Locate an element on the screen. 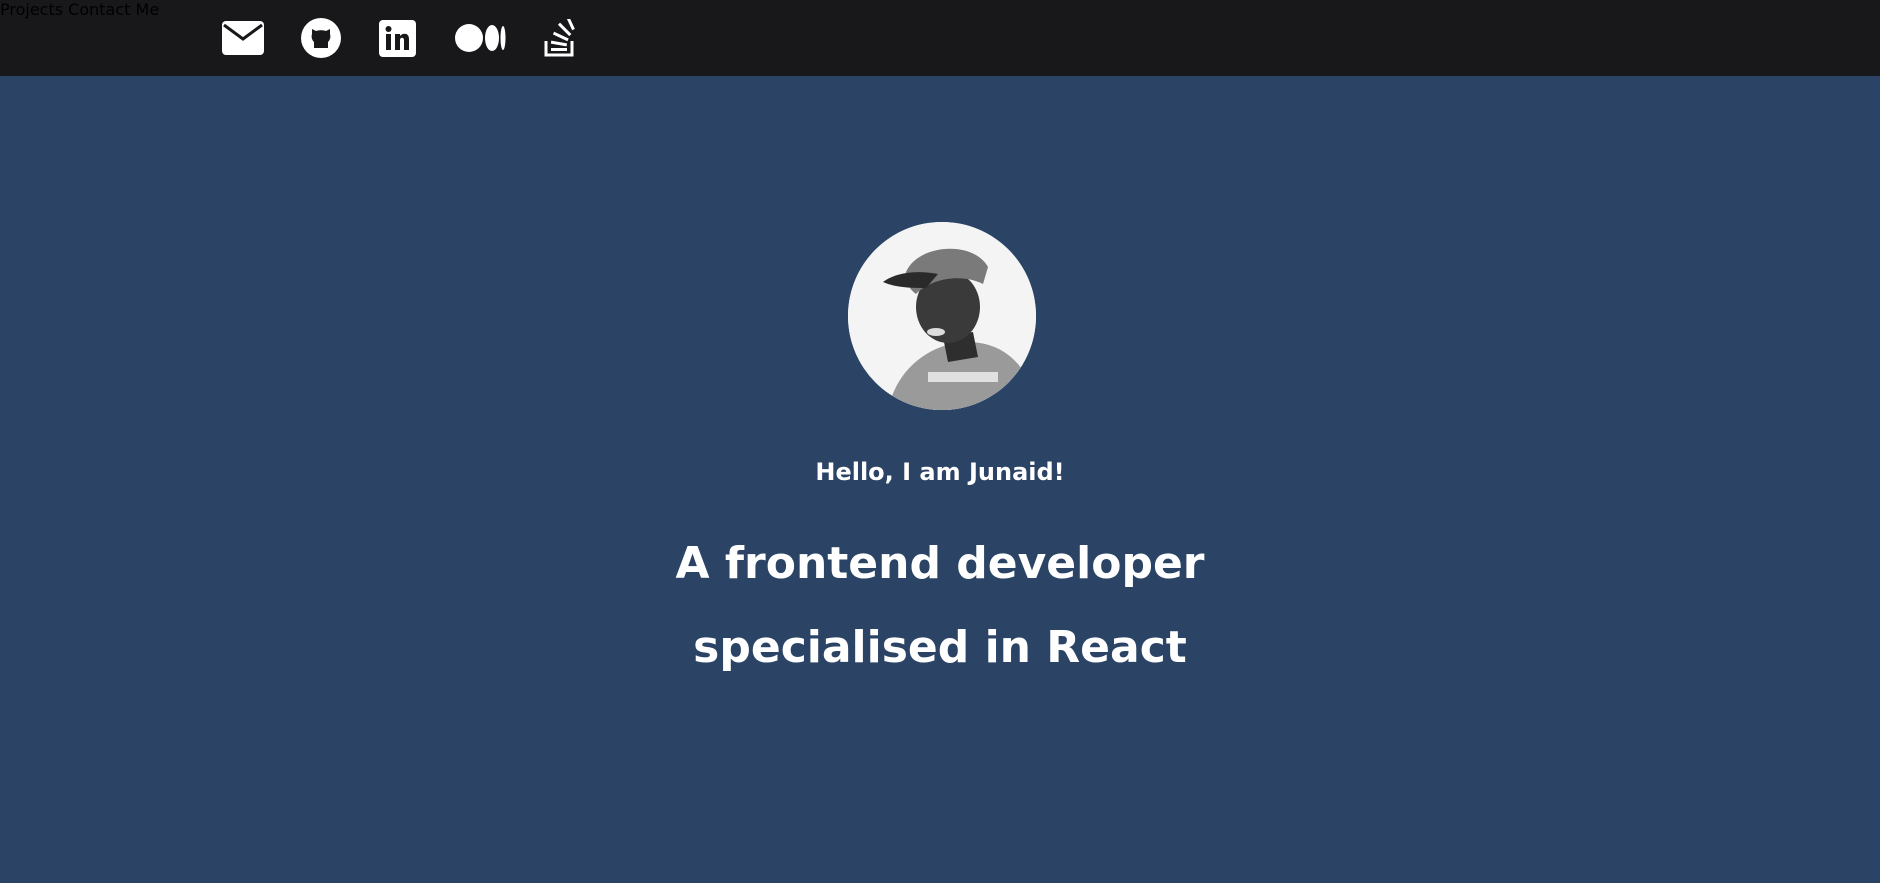 The height and width of the screenshot is (883, 1880). avatar is located at coordinates (942, 316).